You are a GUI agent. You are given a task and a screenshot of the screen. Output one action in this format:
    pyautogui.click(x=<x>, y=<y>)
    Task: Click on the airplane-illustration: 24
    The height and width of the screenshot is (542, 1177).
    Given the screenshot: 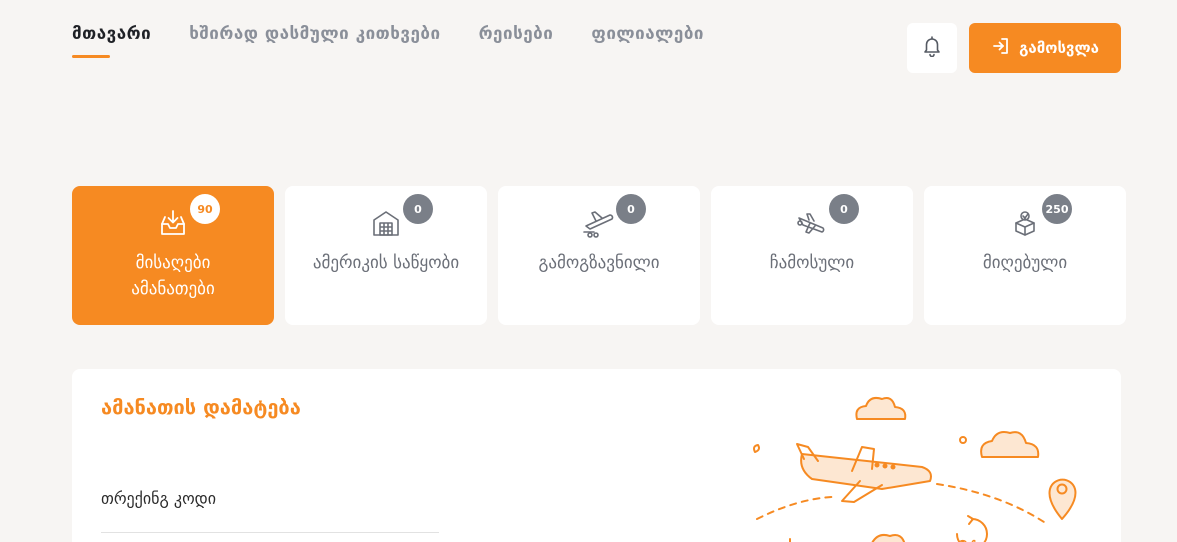 What is the action you would take?
    pyautogui.click(x=932, y=465)
    